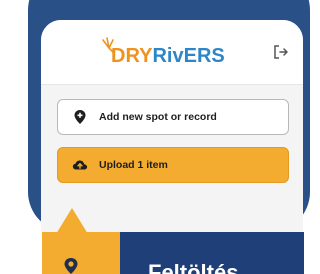 This screenshot has width=320, height=274. Describe the element at coordinates (168, 56) in the screenshot. I see `logo-text: DRYRivERS` at that location.